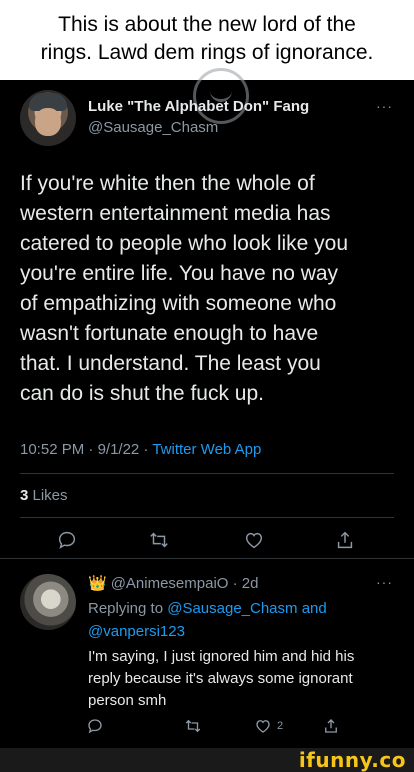 The width and height of the screenshot is (414, 772). What do you see at coordinates (136, 631) in the screenshot?
I see `mention-link: @vanpersi123` at bounding box center [136, 631].